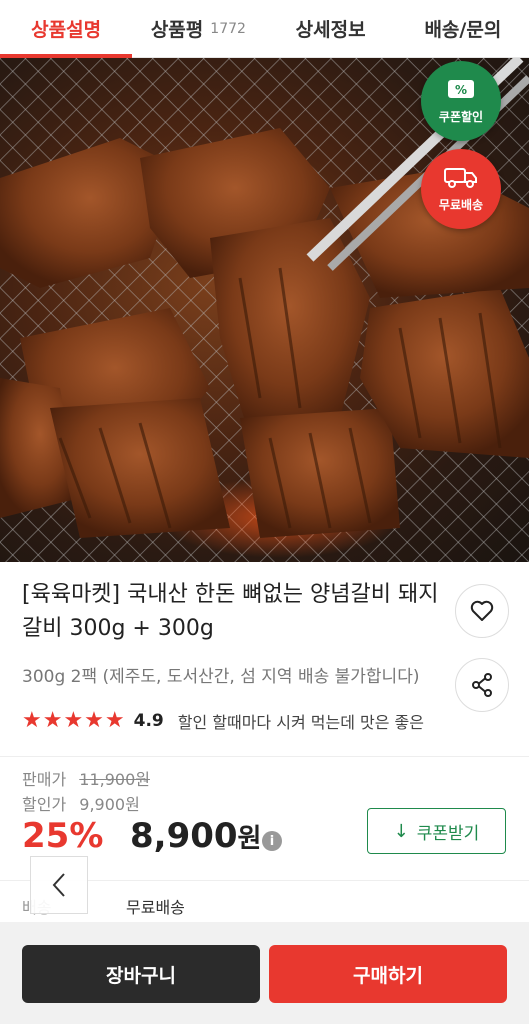  I want to click on coupon-discount-badge: % 쿠폰할인, so click(461, 101).